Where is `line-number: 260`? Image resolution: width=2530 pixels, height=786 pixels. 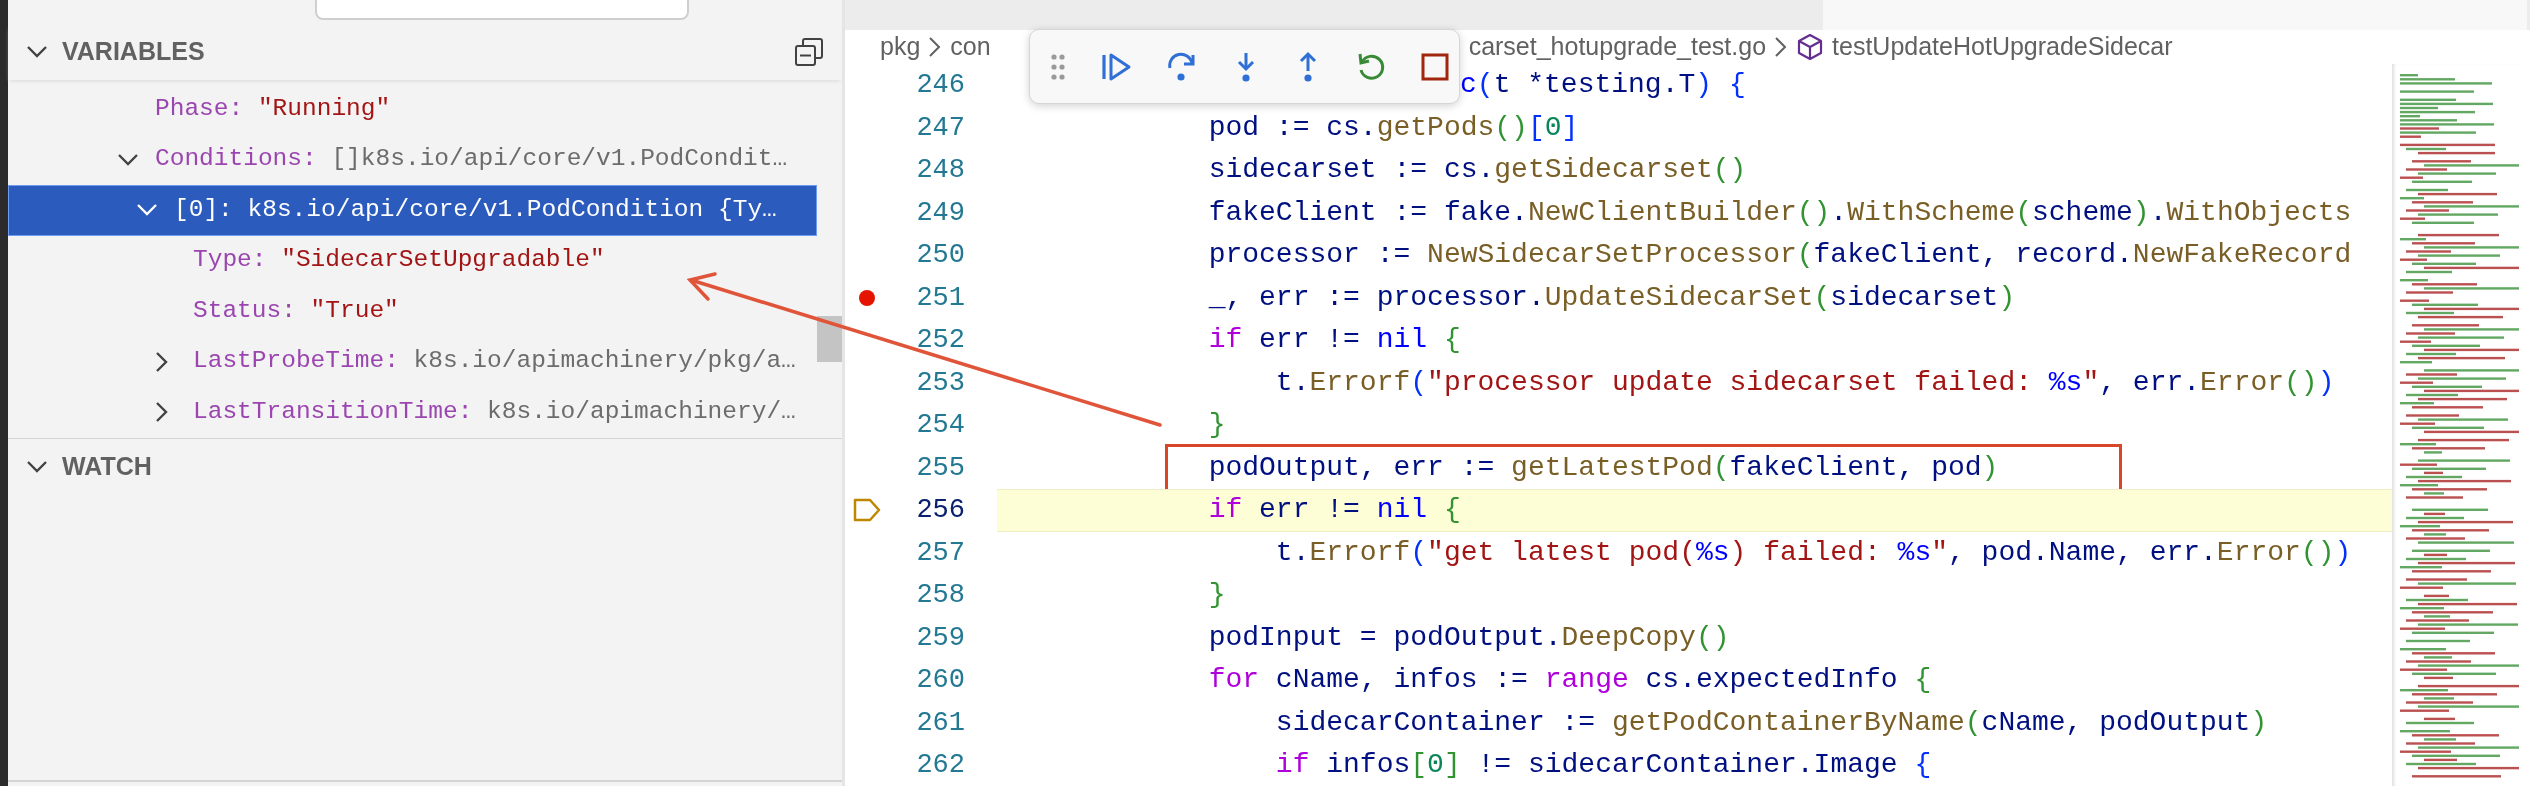
line-number: 260 is located at coordinates (940, 680).